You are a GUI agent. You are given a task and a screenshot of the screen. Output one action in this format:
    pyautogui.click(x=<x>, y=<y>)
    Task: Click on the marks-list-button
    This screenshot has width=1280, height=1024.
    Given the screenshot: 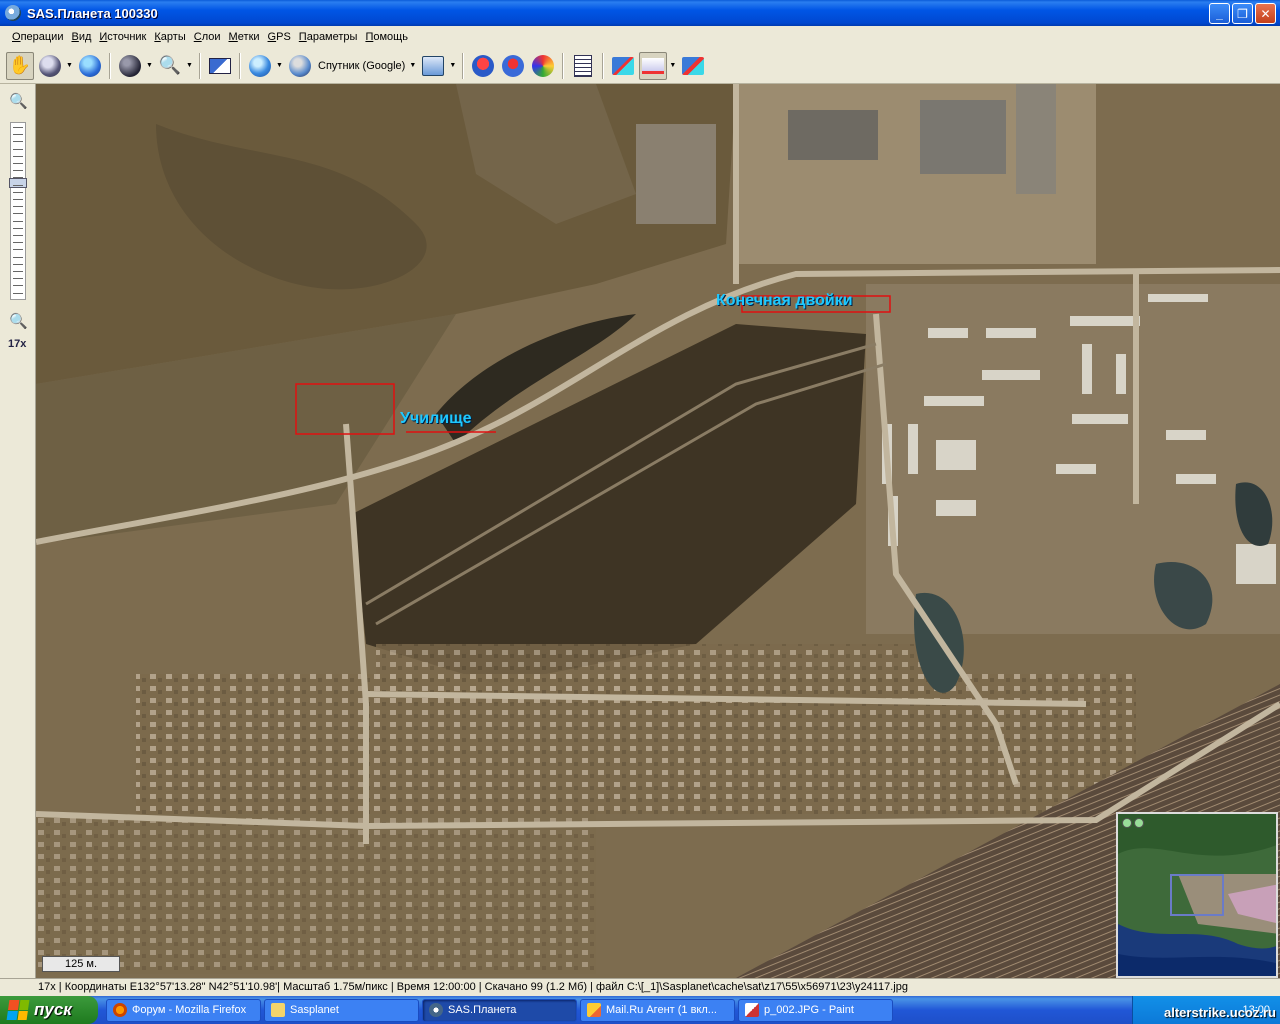 What is the action you would take?
    pyautogui.click(x=583, y=66)
    